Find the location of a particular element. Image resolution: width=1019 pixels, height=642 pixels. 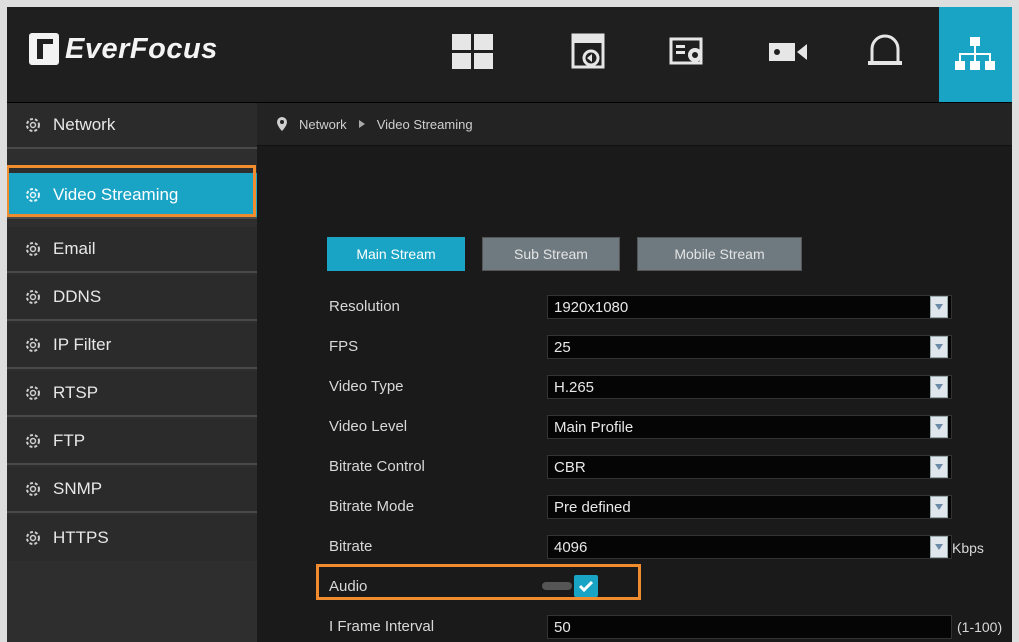

layout-grid-icon is located at coordinates (473, 52).